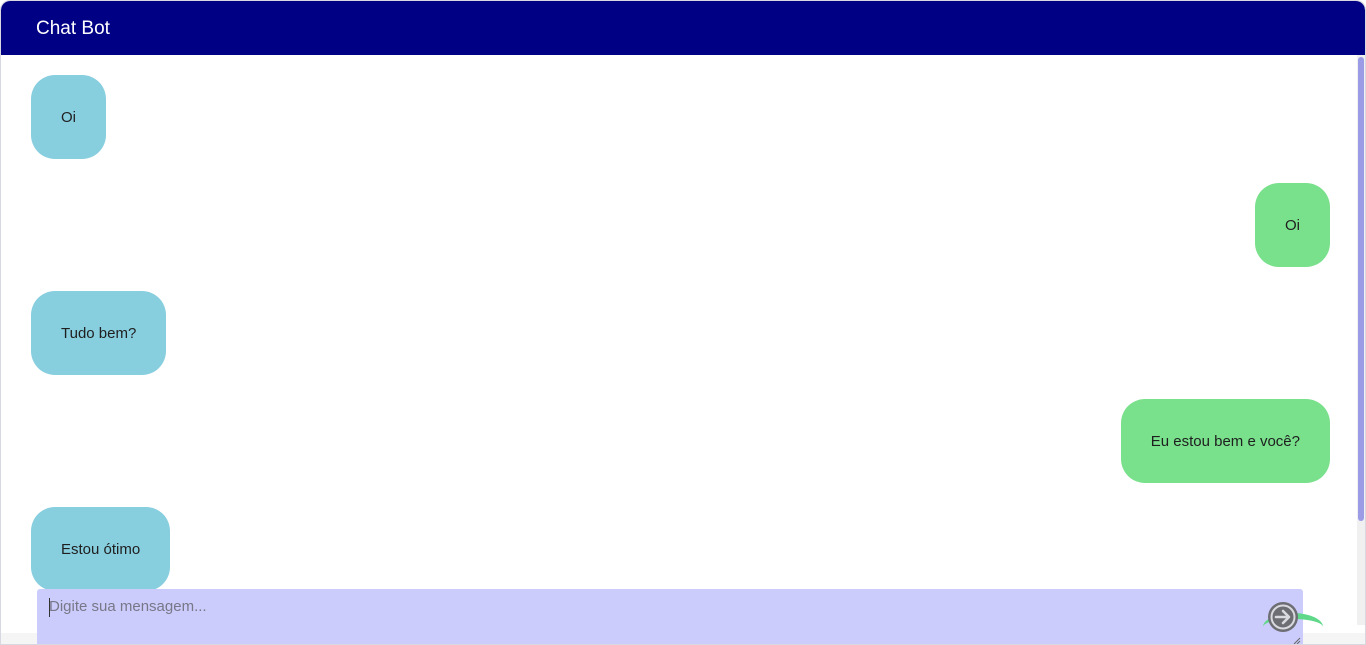 This screenshot has height=645, width=1366. I want to click on send-button, so click(1283, 617).